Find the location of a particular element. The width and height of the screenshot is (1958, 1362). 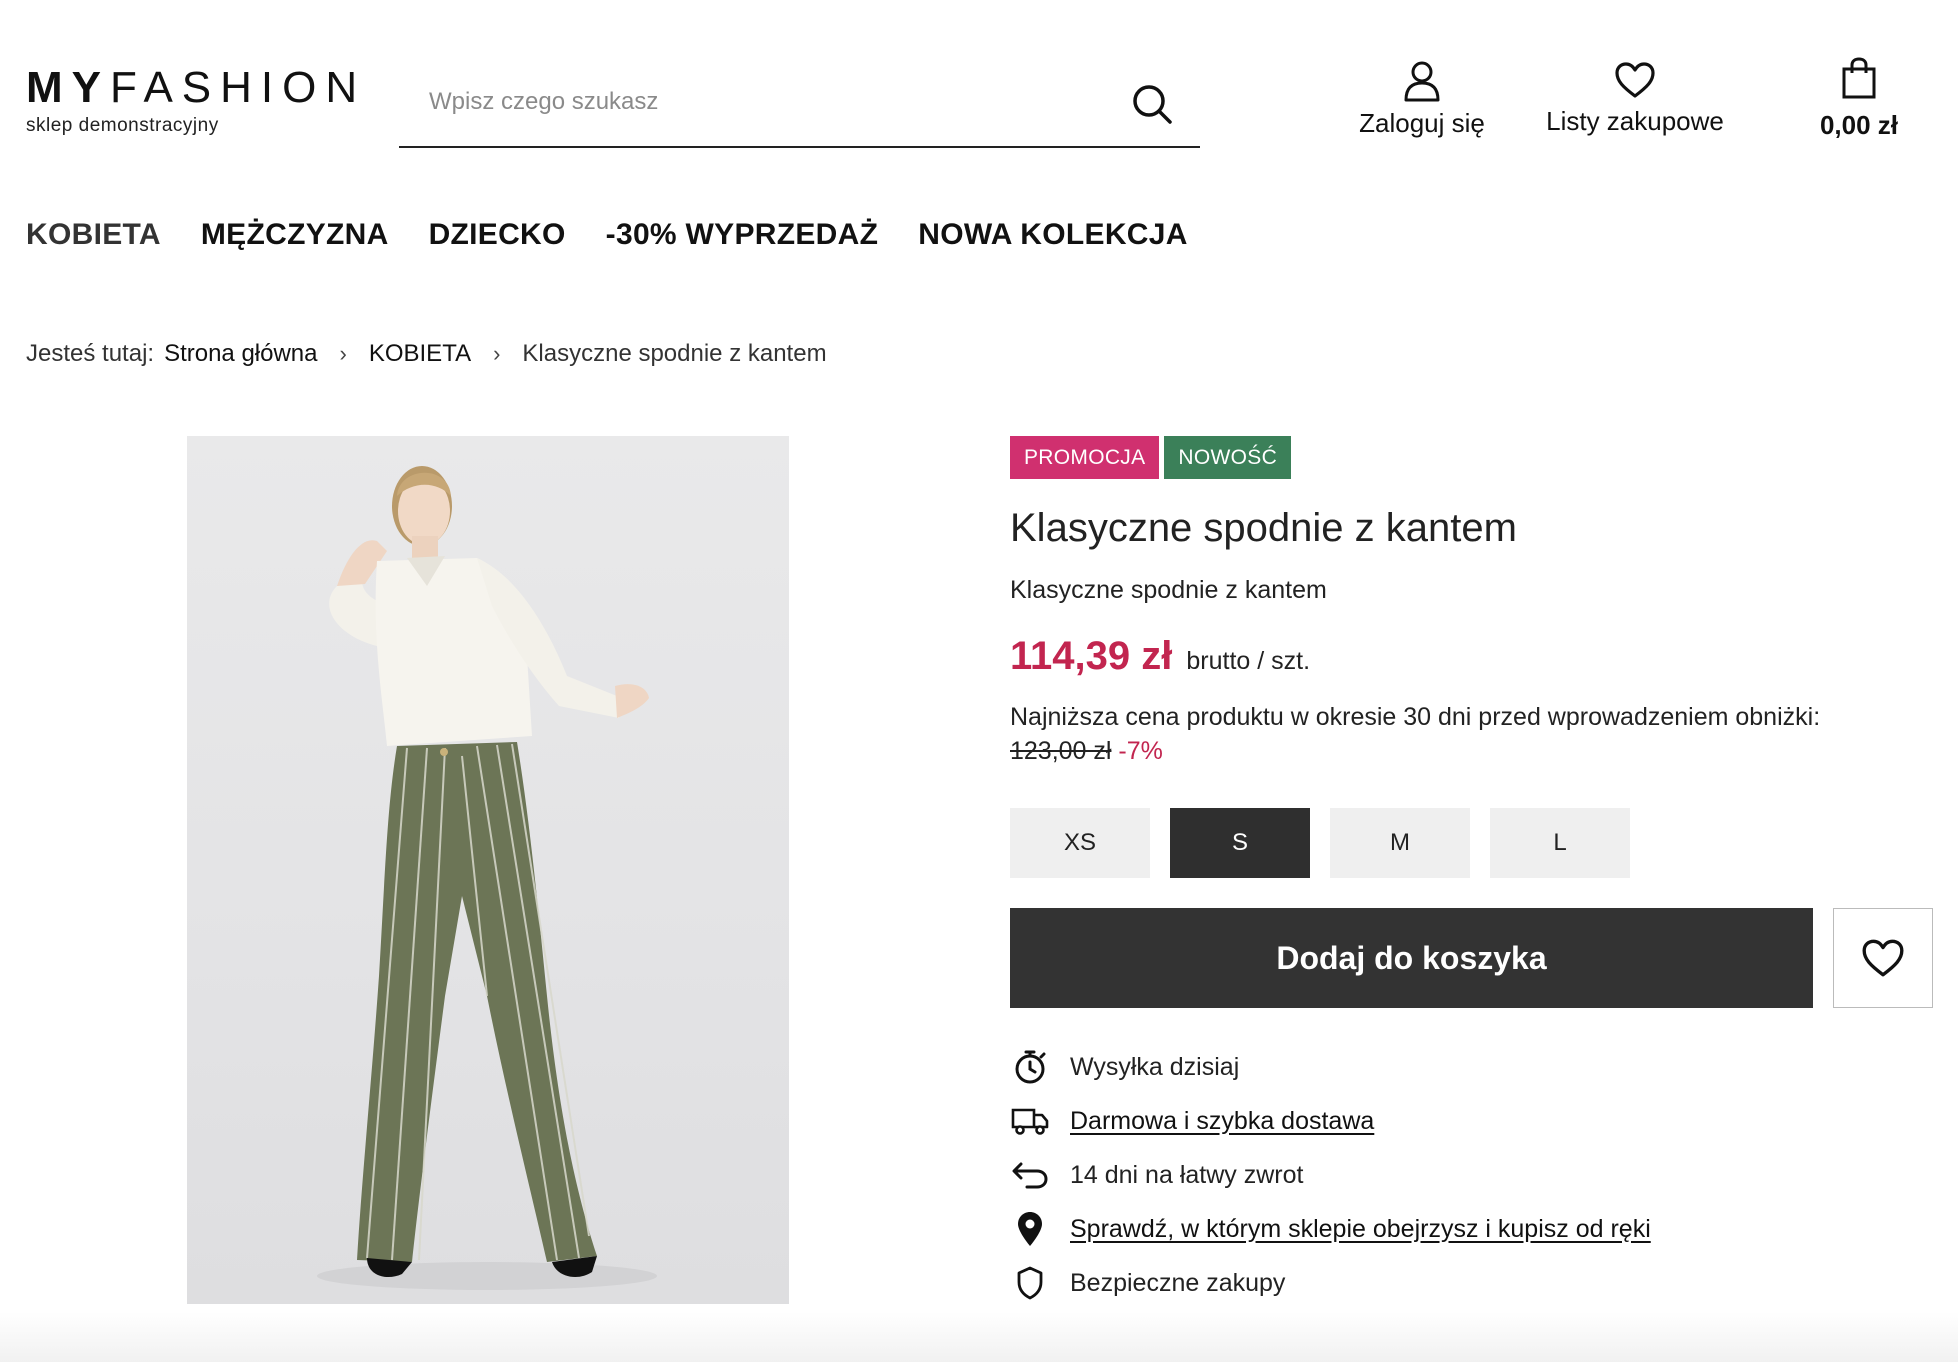

search-icon is located at coordinates (1152, 104).